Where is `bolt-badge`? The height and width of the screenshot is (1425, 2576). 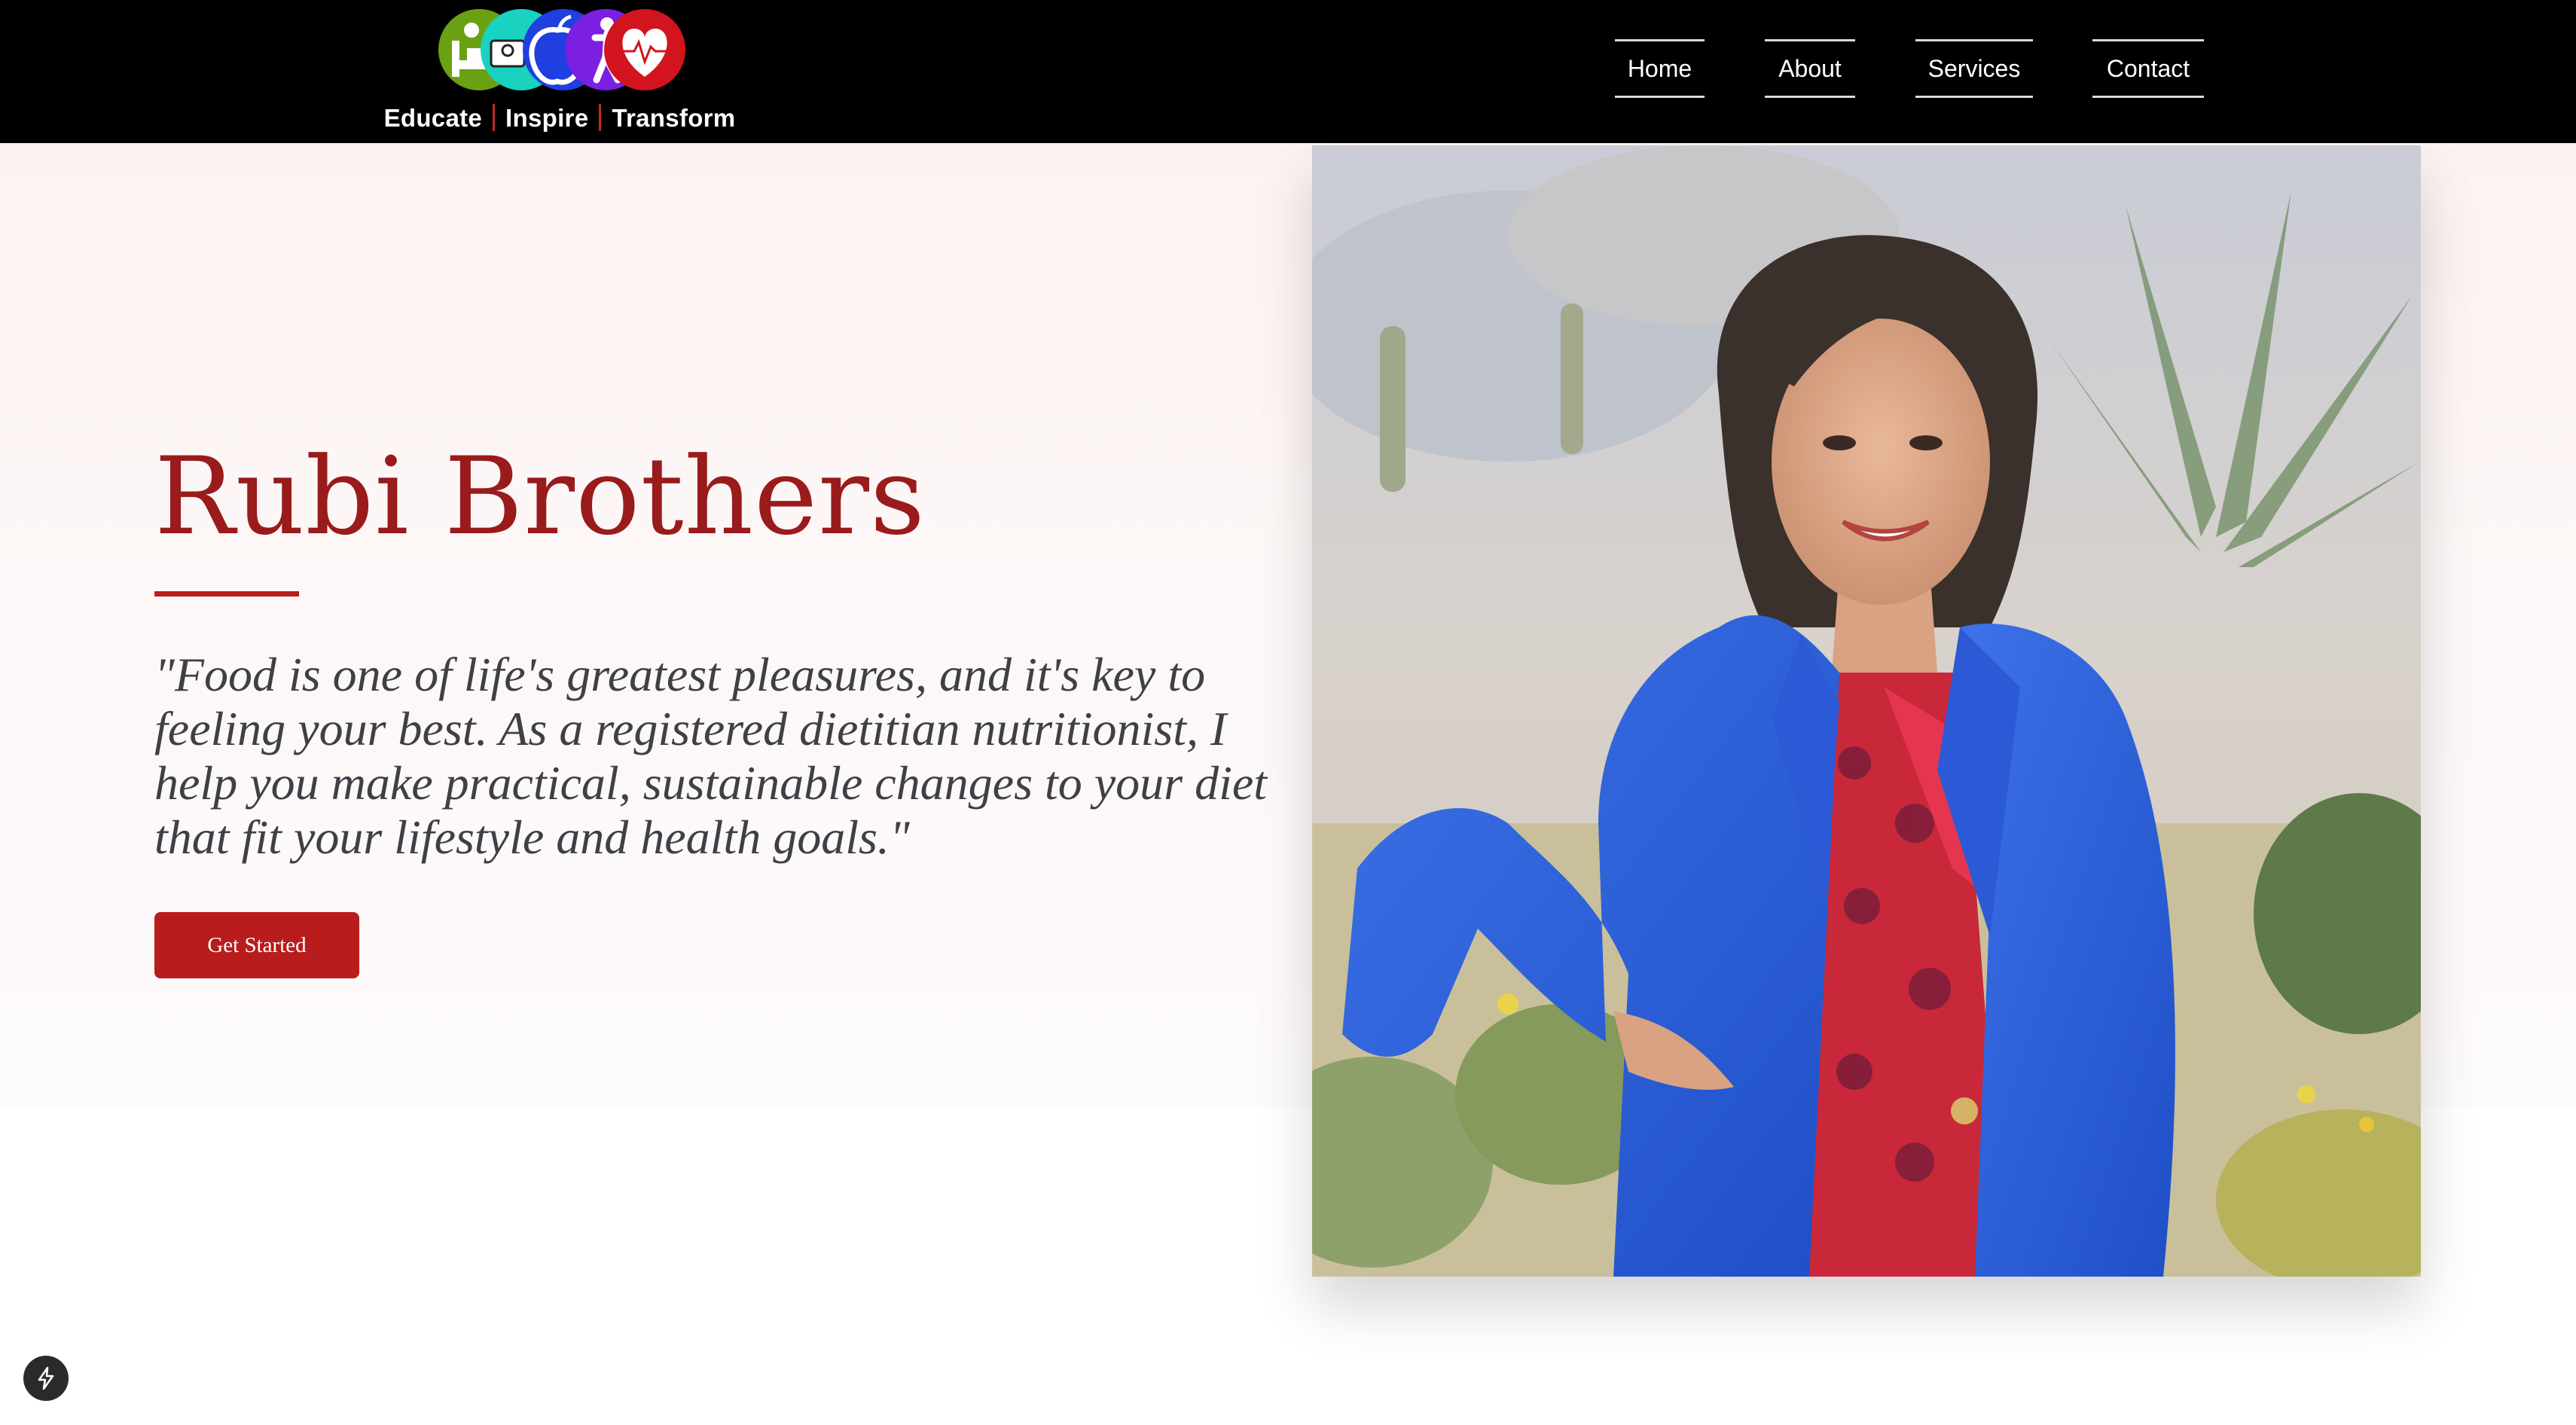
bolt-badge is located at coordinates (46, 1379).